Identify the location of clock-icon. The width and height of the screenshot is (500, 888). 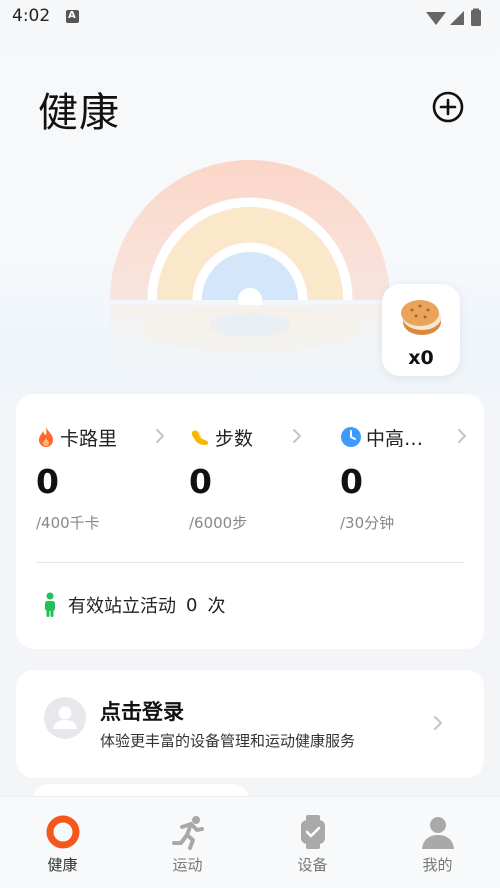
(351, 437).